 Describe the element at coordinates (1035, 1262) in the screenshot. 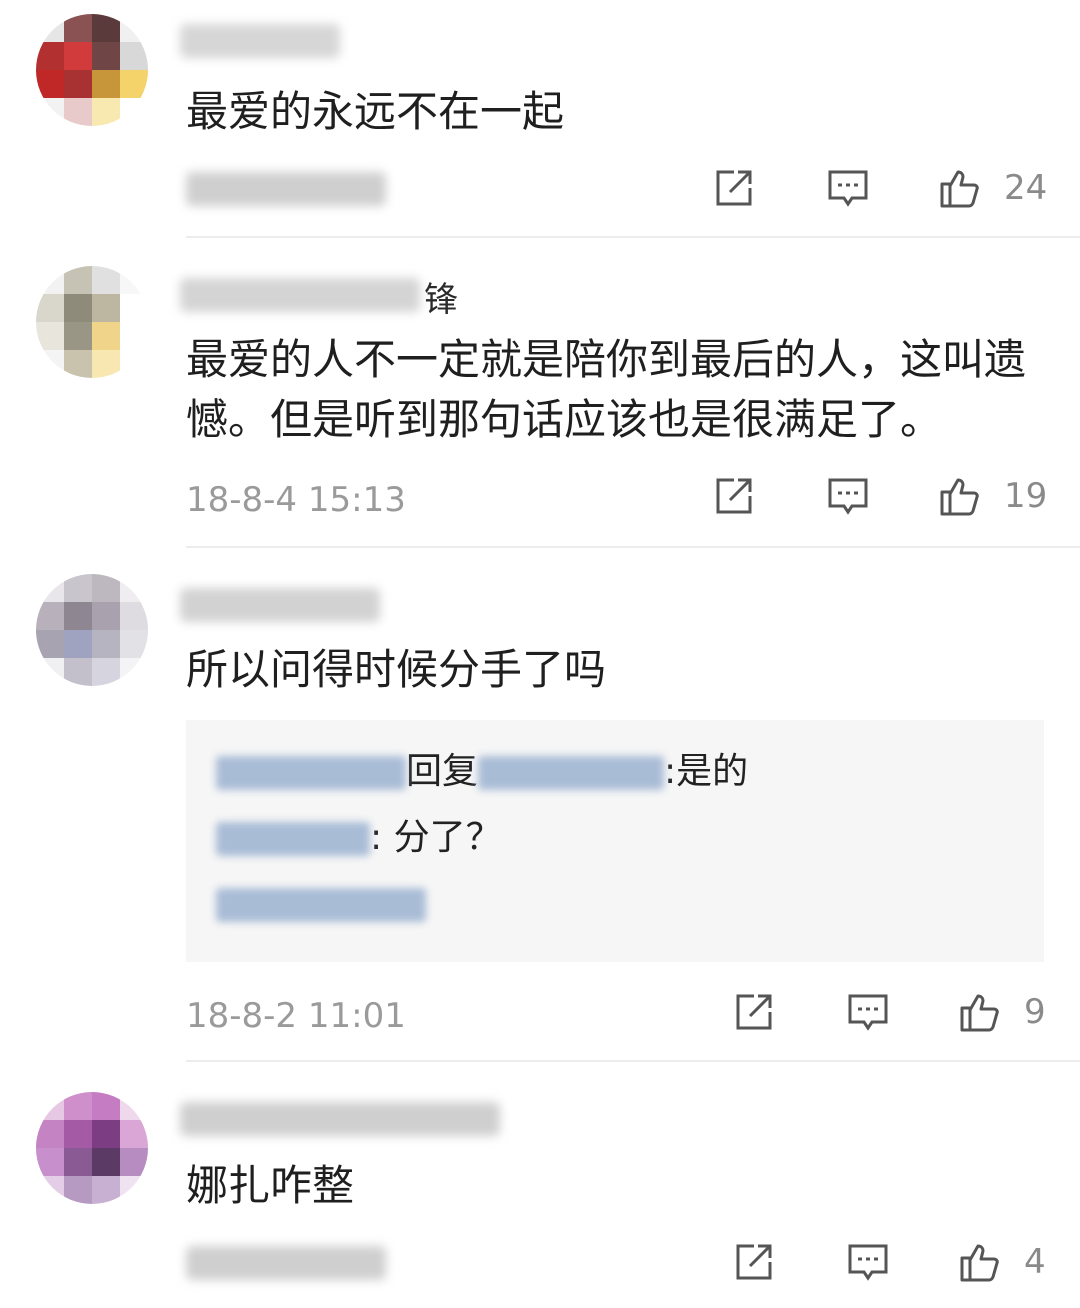

I see `like-count: 4` at that location.